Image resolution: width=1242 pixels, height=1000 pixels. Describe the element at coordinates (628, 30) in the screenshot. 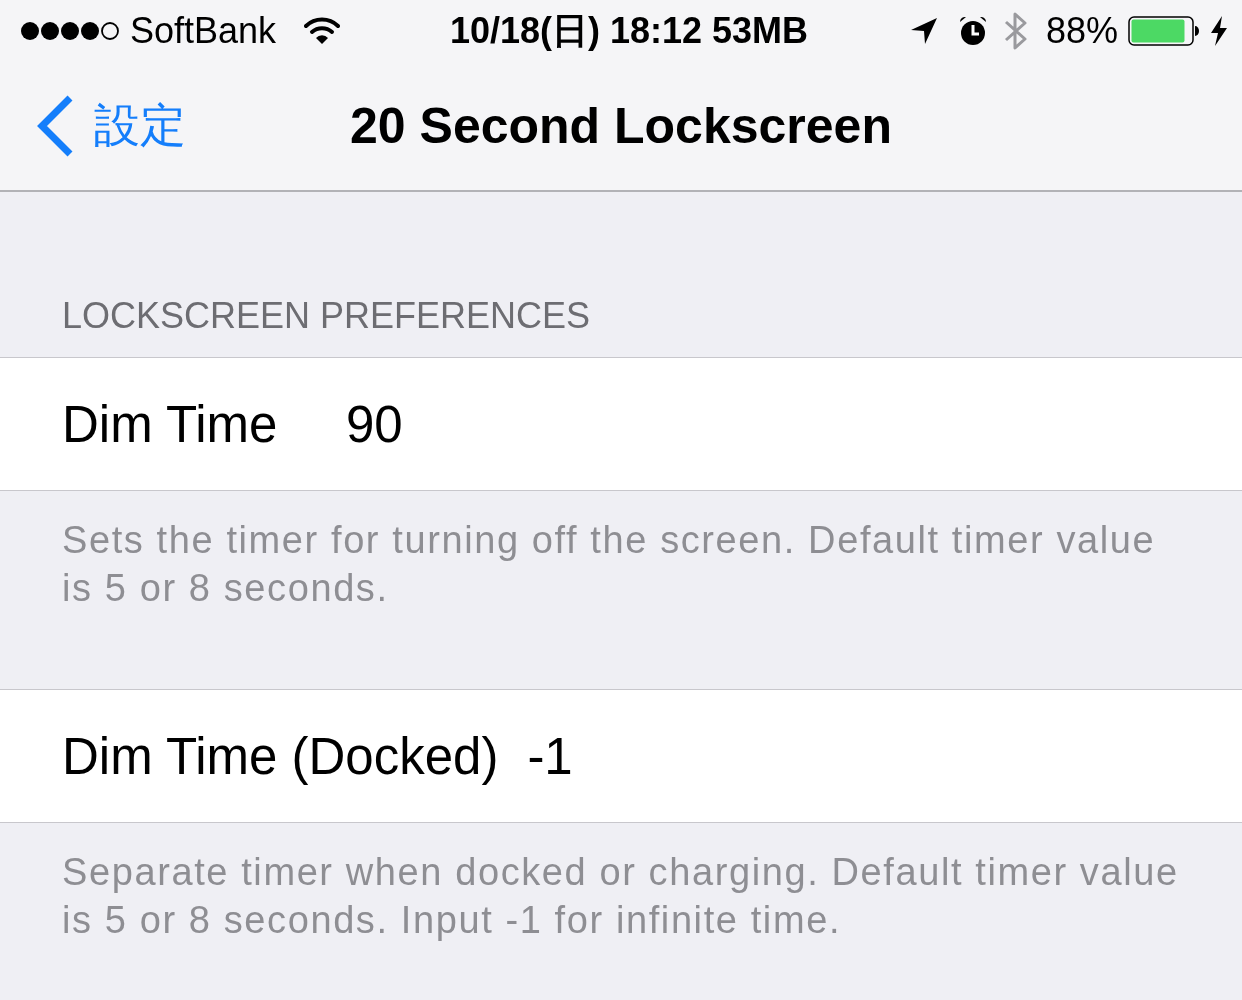

I see `status-time: 10/18(日) 18:12 53MB` at that location.